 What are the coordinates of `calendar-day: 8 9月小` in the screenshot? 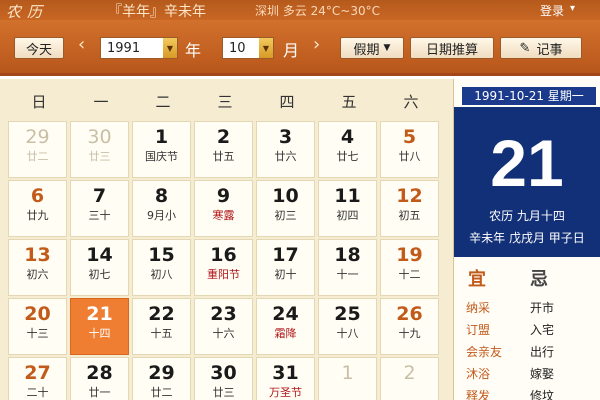 It's located at (161, 208).